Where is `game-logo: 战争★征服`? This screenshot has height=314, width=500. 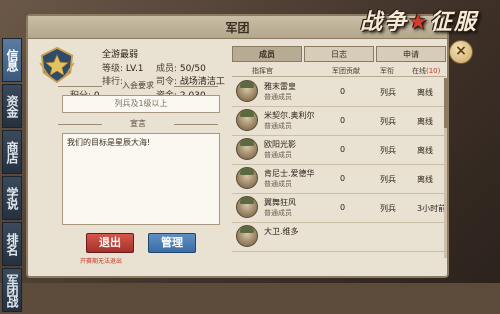
game-logo: 战争★征服 is located at coordinates (419, 20).